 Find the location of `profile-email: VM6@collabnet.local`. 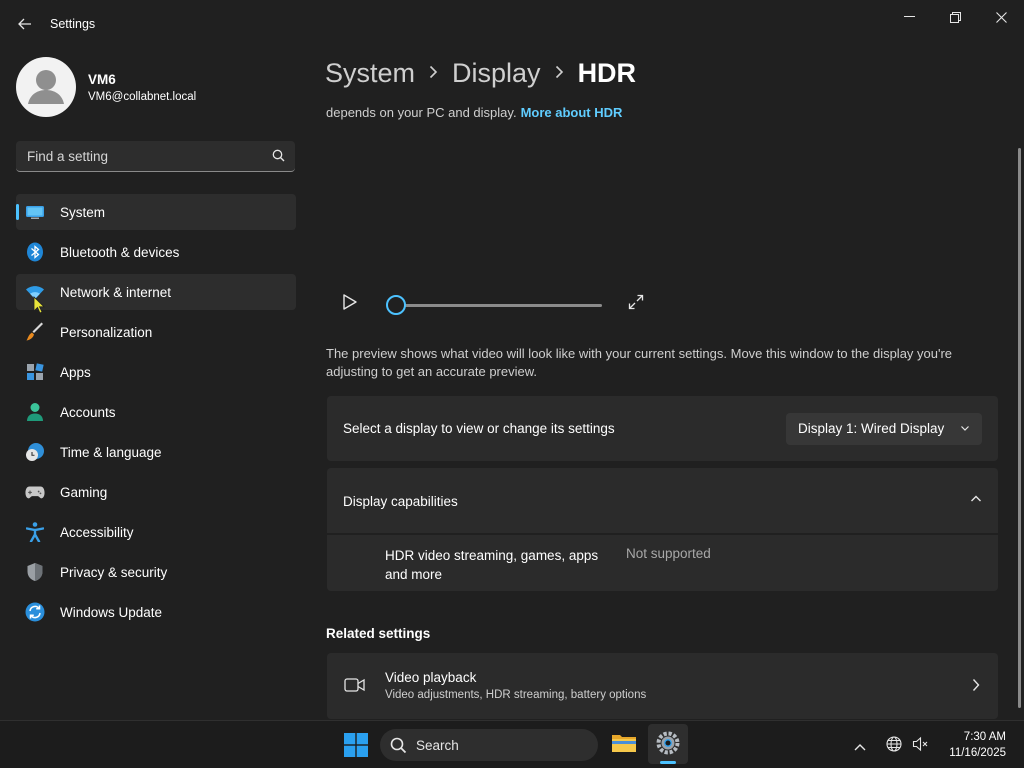

profile-email: VM6@collabnet.local is located at coordinates (142, 97).